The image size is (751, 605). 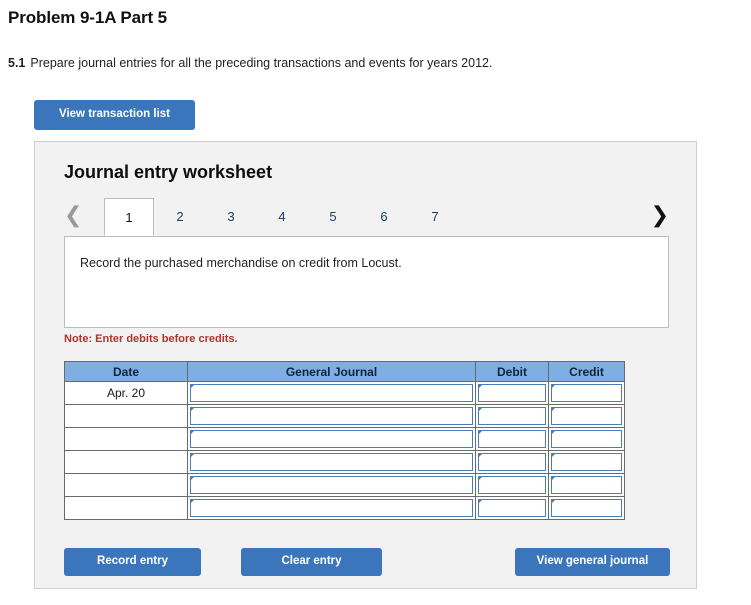 What do you see at coordinates (180, 217) in the screenshot?
I see `tab-2: 2` at bounding box center [180, 217].